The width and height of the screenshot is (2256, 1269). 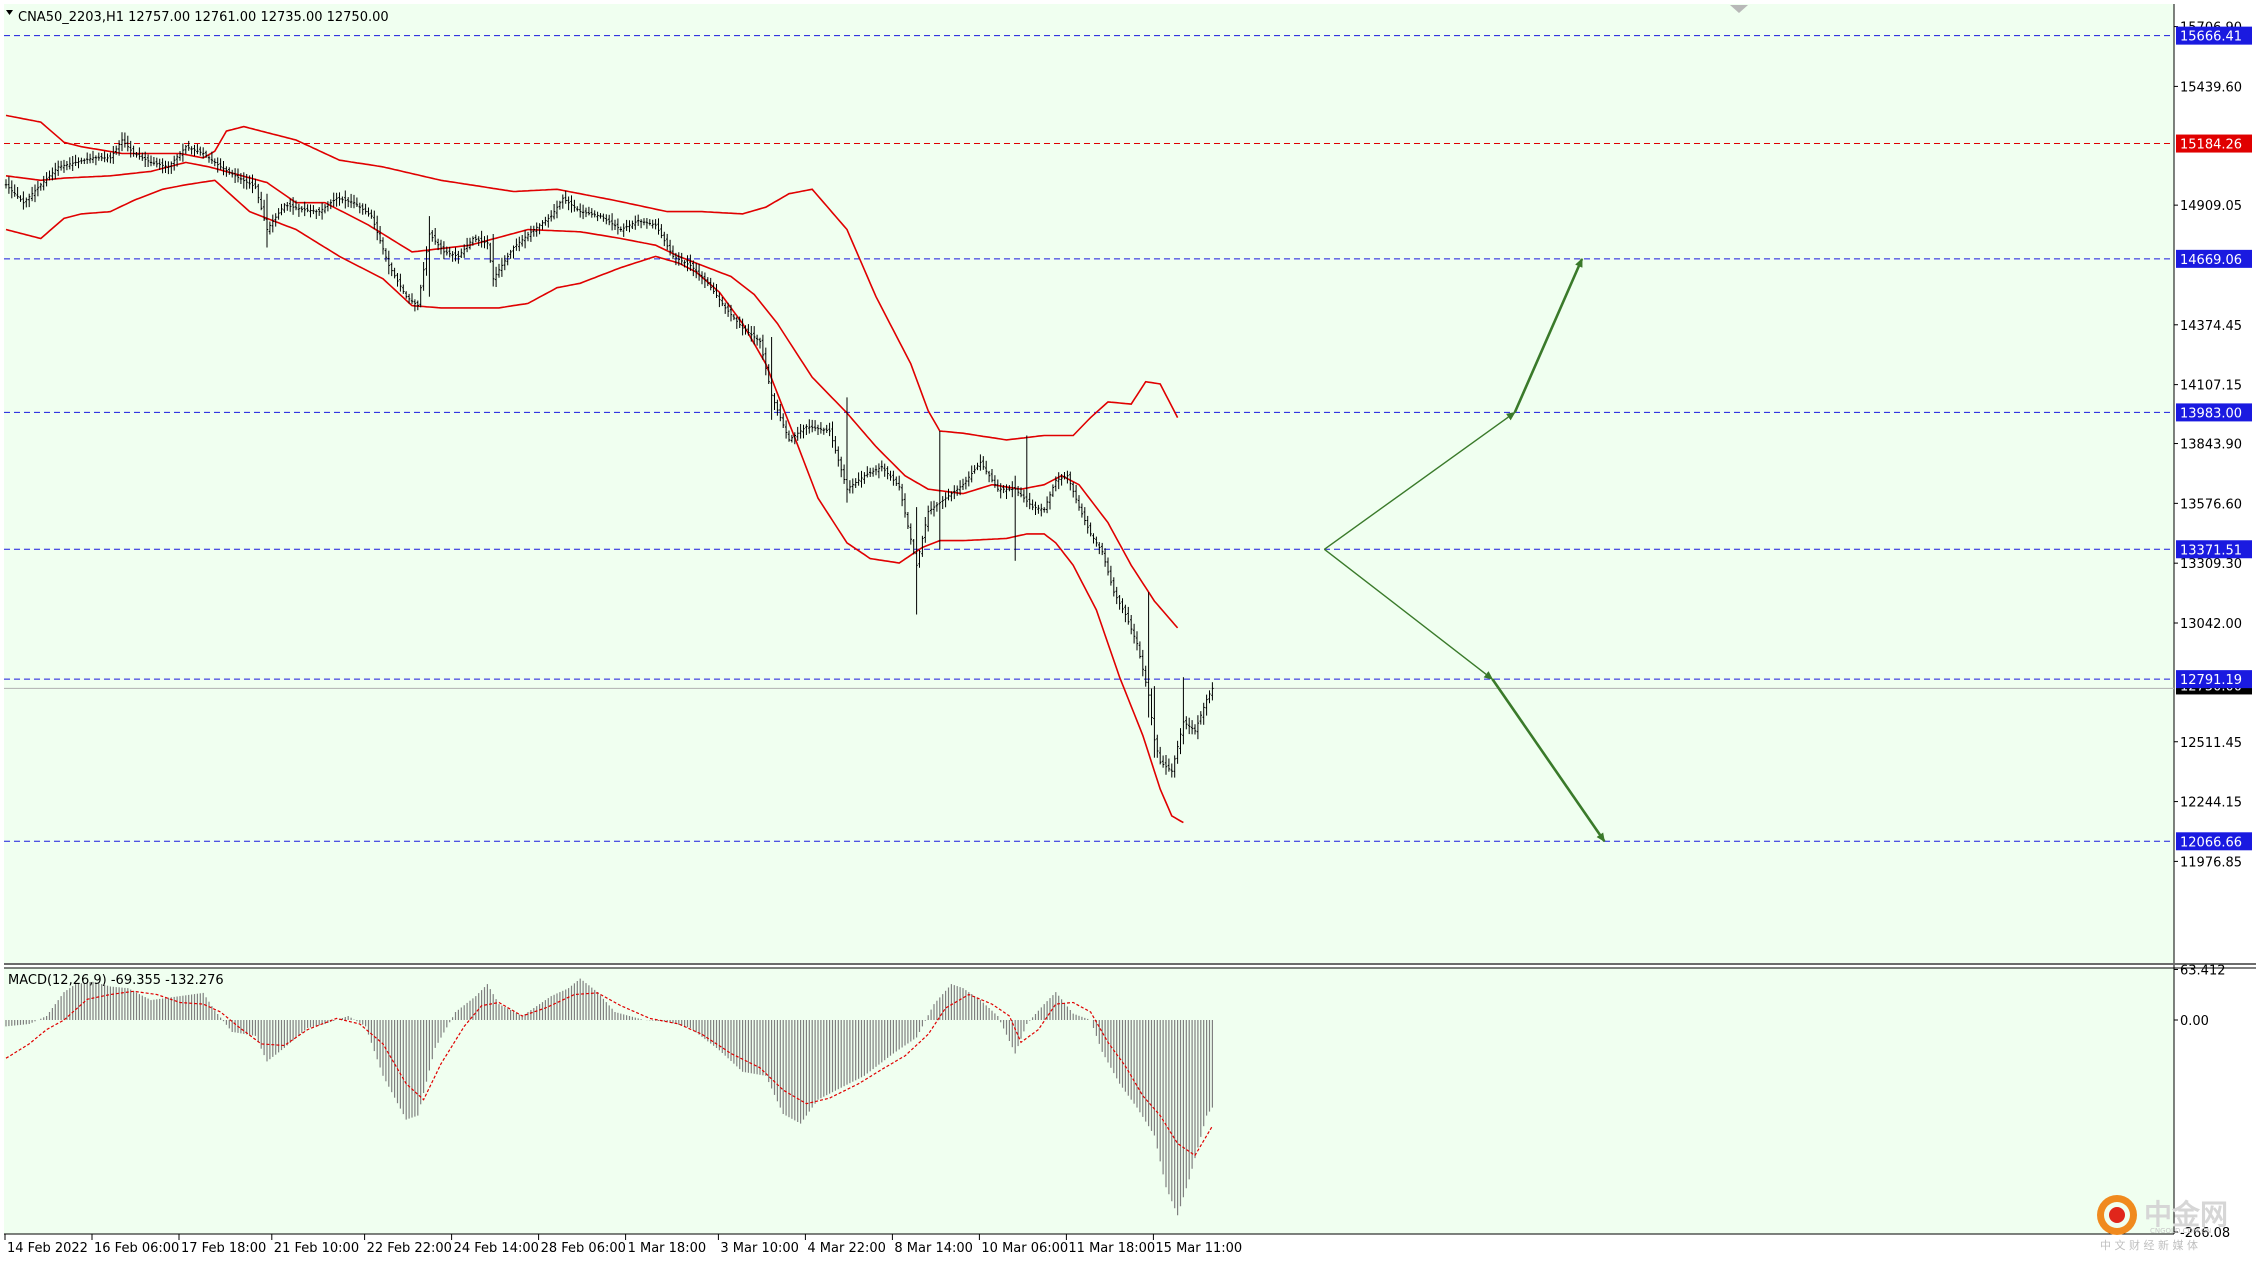 I want to click on time-tick-label: 1 Mar 18:00, so click(x=667, y=1248).